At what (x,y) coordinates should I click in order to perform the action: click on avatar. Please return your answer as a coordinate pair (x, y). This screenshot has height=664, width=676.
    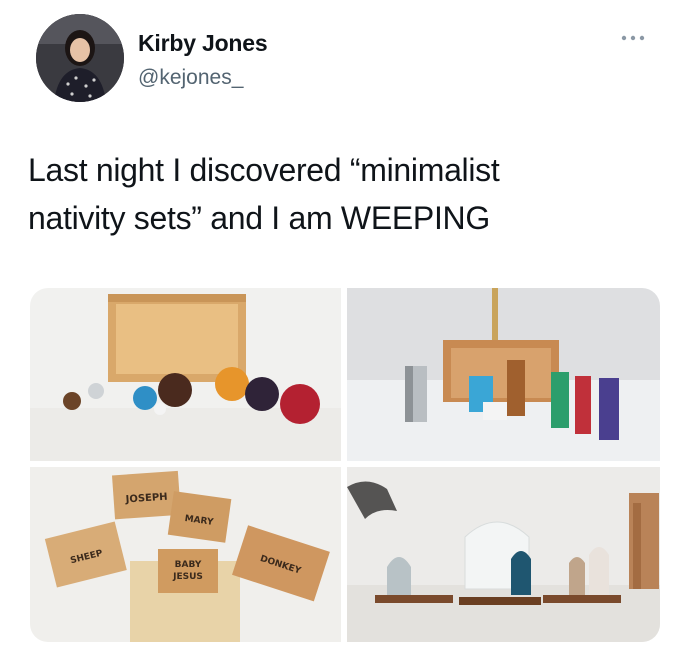
    Looking at the image, I should click on (80, 58).